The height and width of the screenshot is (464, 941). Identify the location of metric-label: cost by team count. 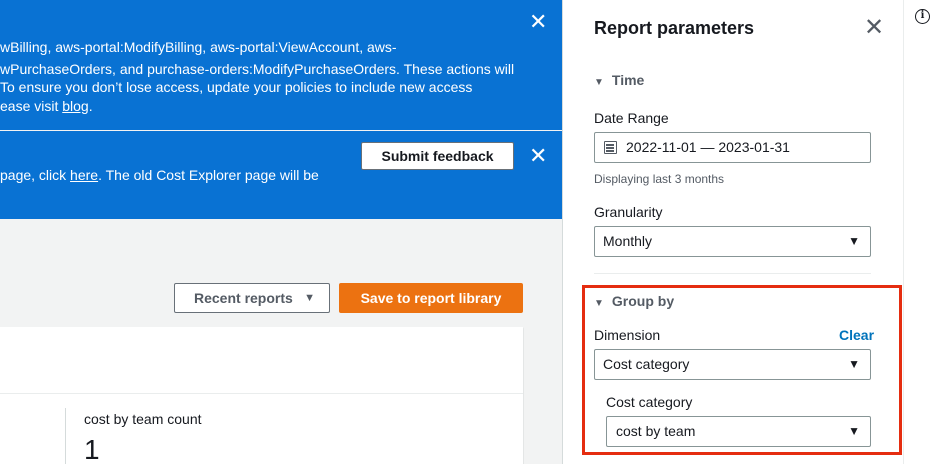
(143, 419).